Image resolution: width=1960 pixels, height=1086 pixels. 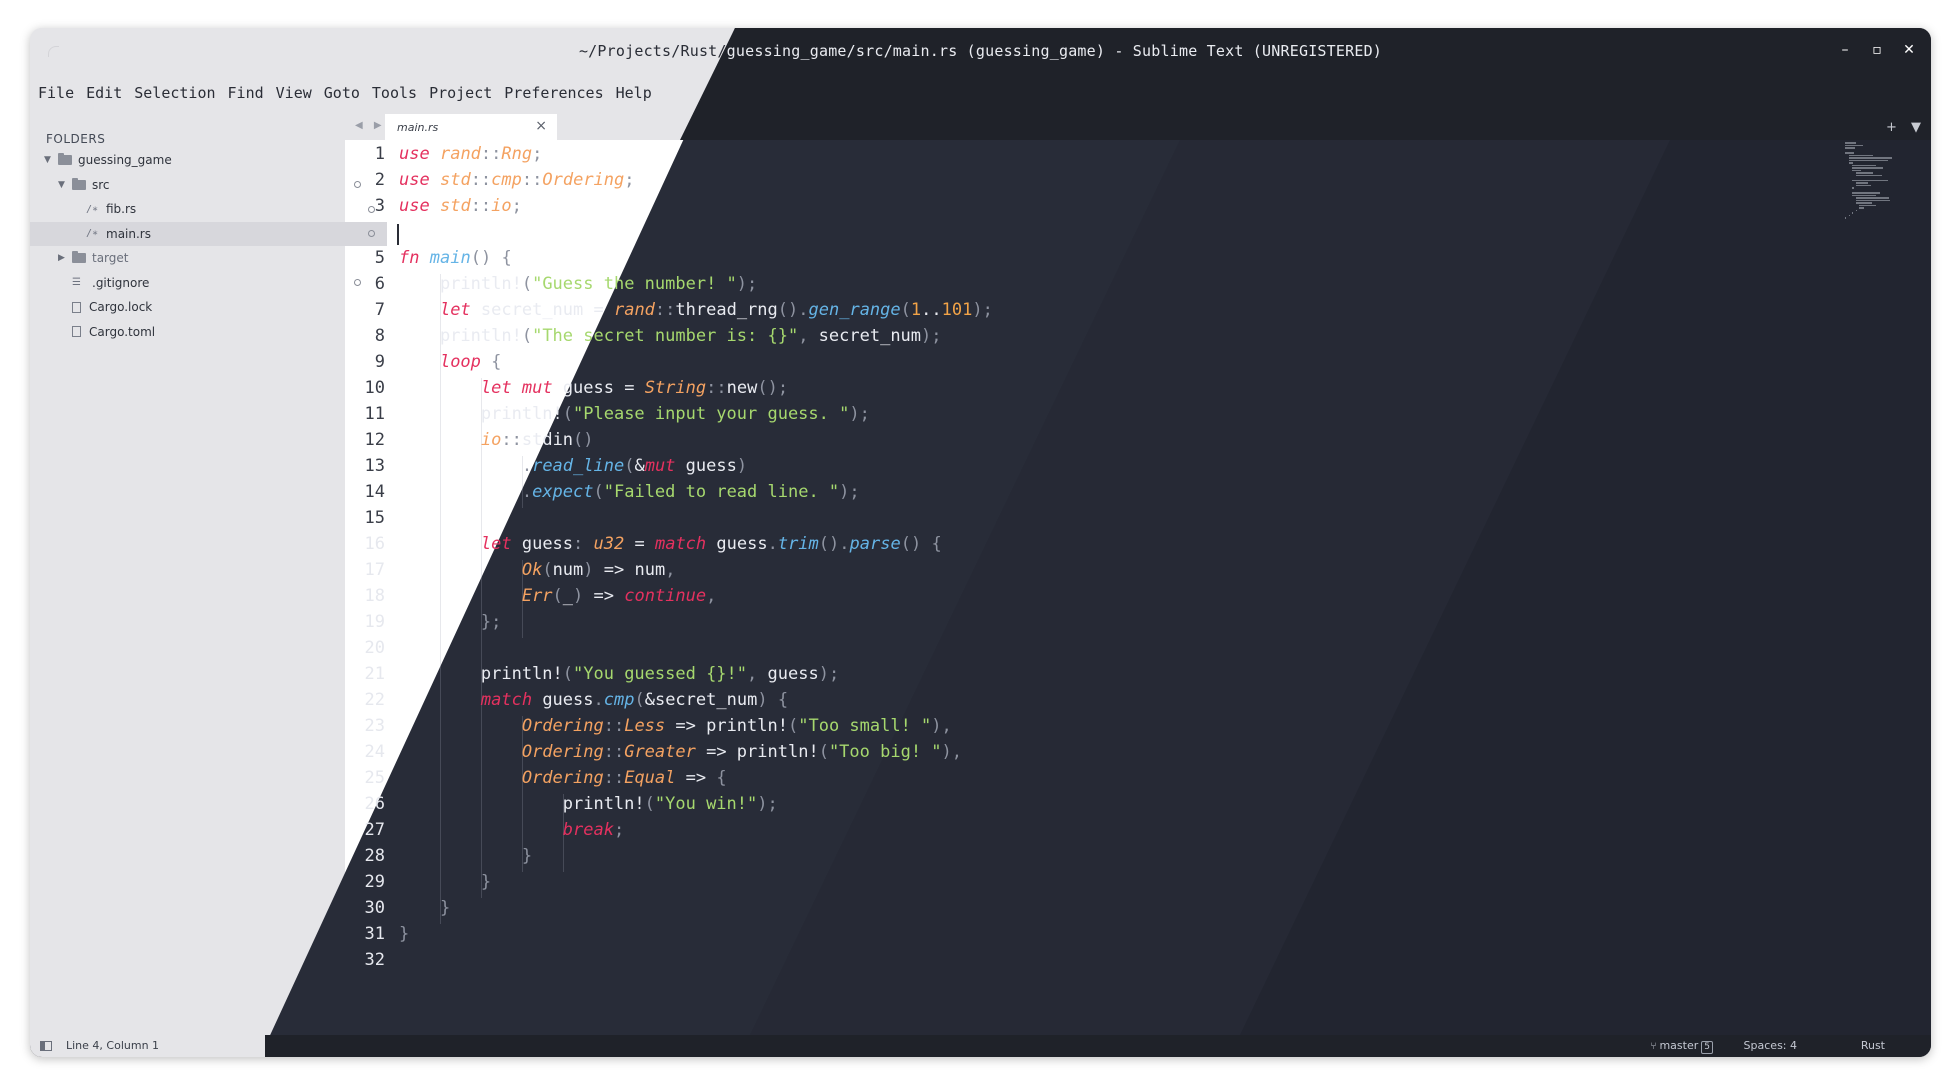 I want to click on tree-item: ☰ .gitignore, so click(x=201, y=283).